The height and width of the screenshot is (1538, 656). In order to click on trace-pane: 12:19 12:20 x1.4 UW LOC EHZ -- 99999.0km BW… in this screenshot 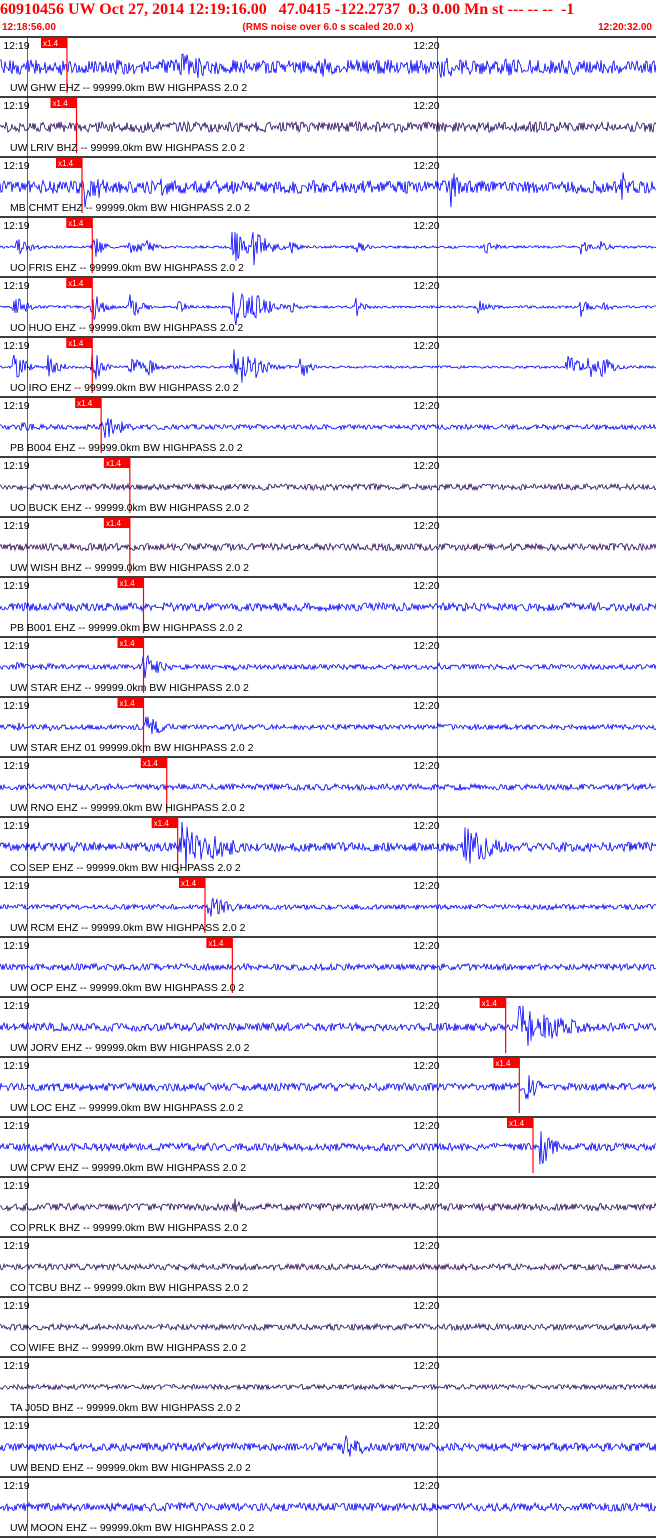, I will do `click(328, 1086)`.